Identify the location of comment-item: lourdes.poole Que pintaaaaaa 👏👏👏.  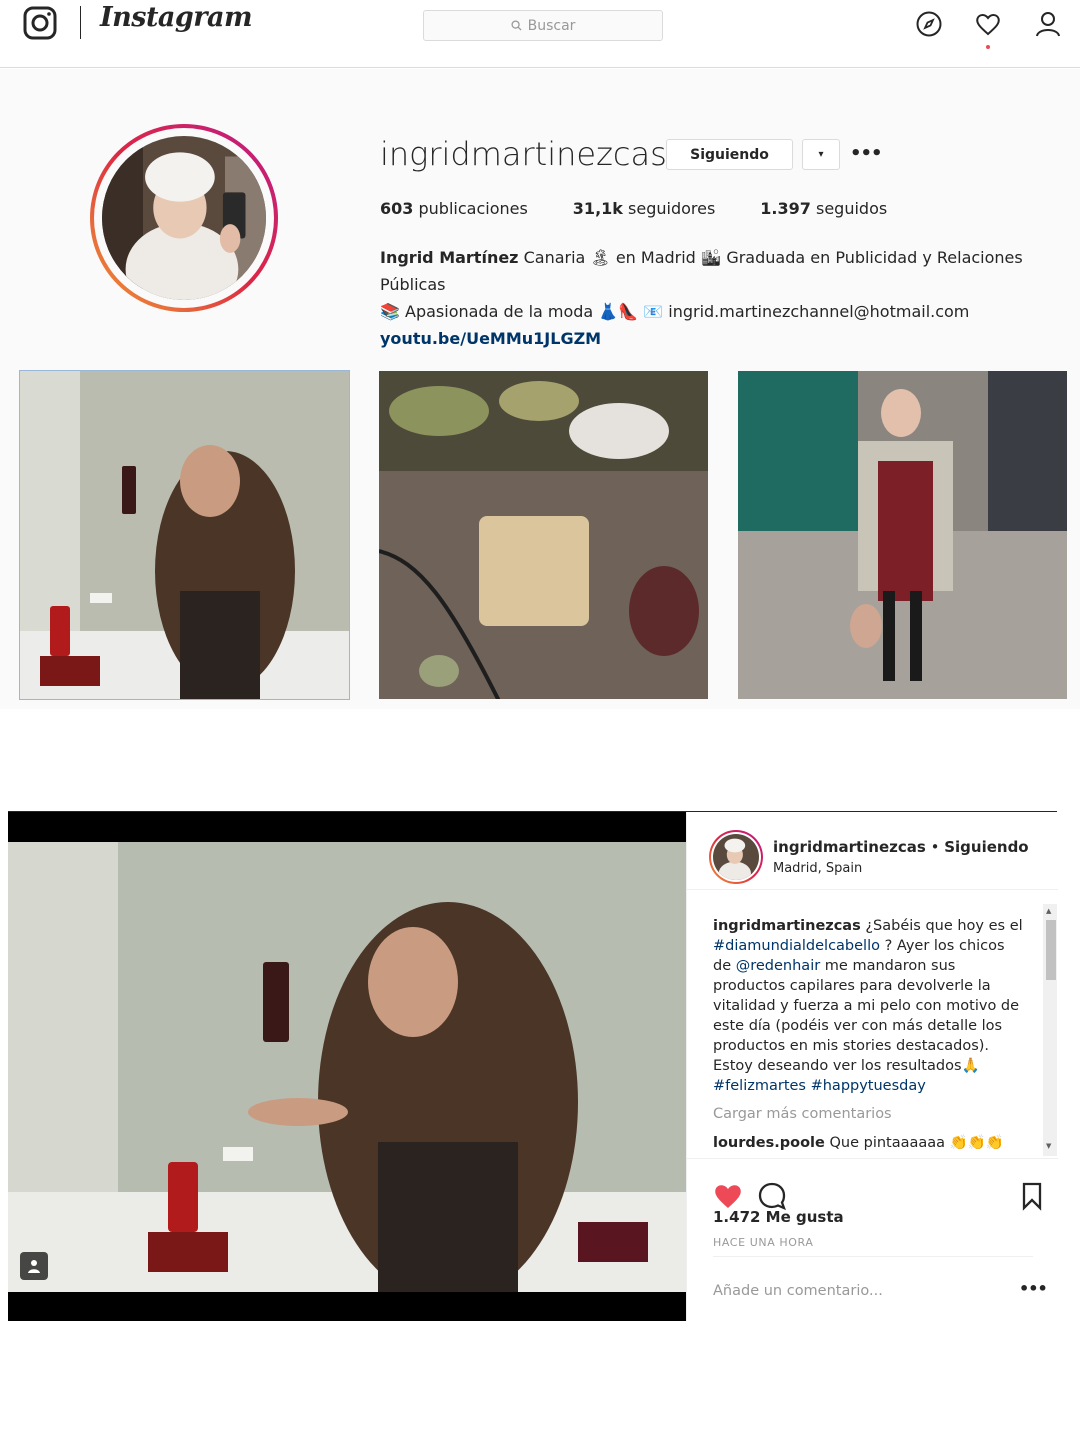
(868, 1143).